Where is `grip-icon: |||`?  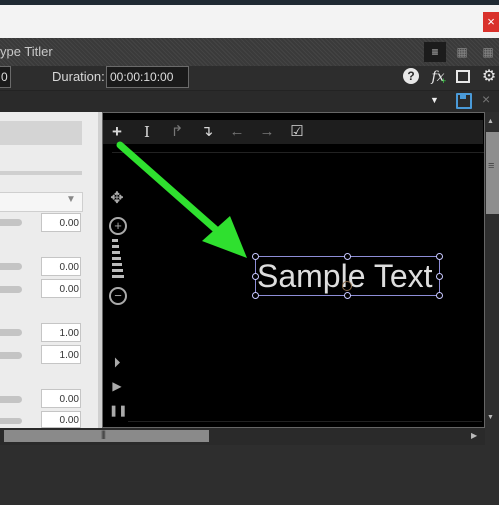
grip-icon: ||| is located at coordinates (103, 434).